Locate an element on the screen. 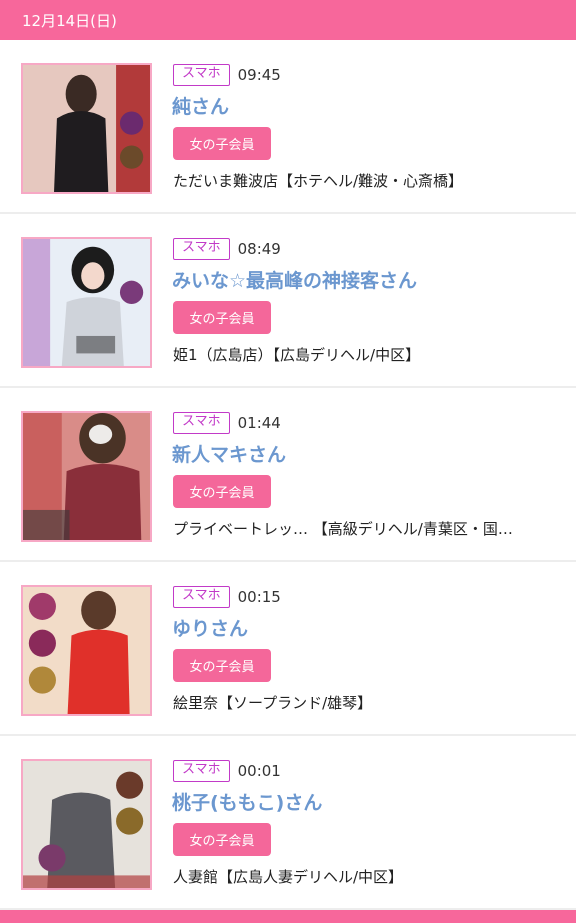  post-time: 00:01 is located at coordinates (259, 771).